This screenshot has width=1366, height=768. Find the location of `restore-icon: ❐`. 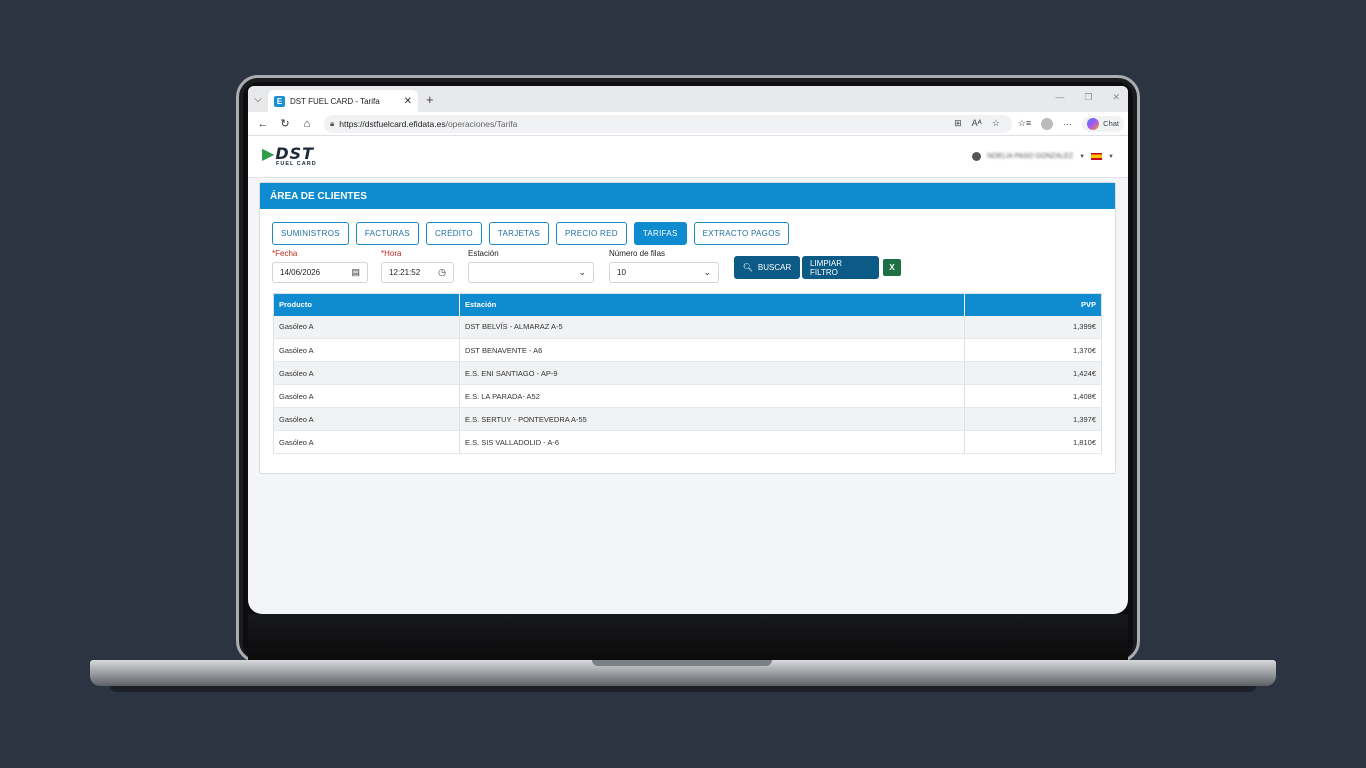

restore-icon: ❐ is located at coordinates (1088, 97).